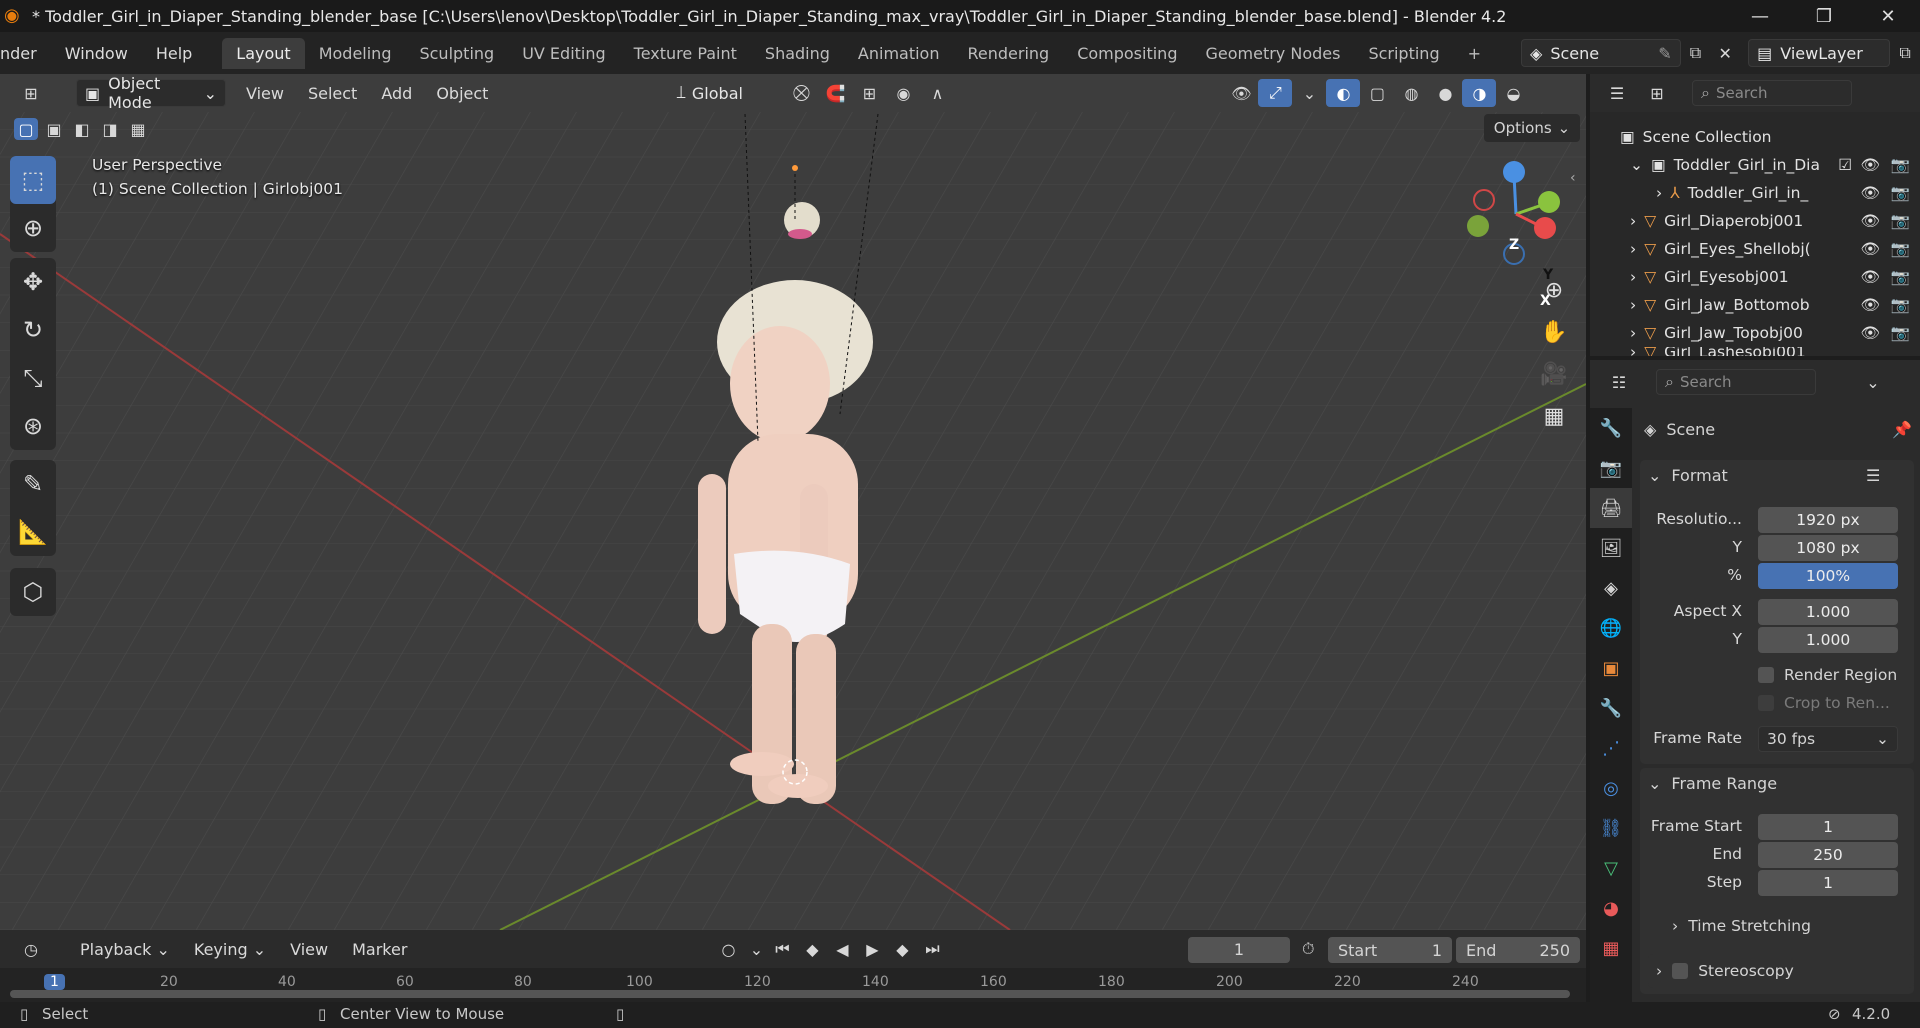  What do you see at coordinates (1611, 468) in the screenshot?
I see `render-tab-icon: 📷` at bounding box center [1611, 468].